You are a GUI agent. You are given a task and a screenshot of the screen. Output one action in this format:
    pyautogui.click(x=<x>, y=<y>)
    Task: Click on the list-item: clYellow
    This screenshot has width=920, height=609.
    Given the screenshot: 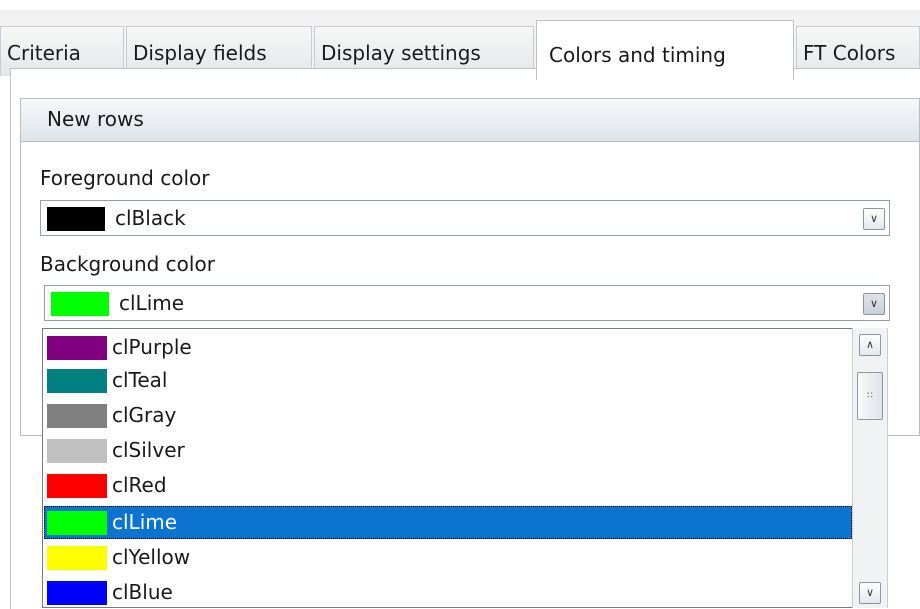 What is the action you would take?
    pyautogui.click(x=448, y=557)
    